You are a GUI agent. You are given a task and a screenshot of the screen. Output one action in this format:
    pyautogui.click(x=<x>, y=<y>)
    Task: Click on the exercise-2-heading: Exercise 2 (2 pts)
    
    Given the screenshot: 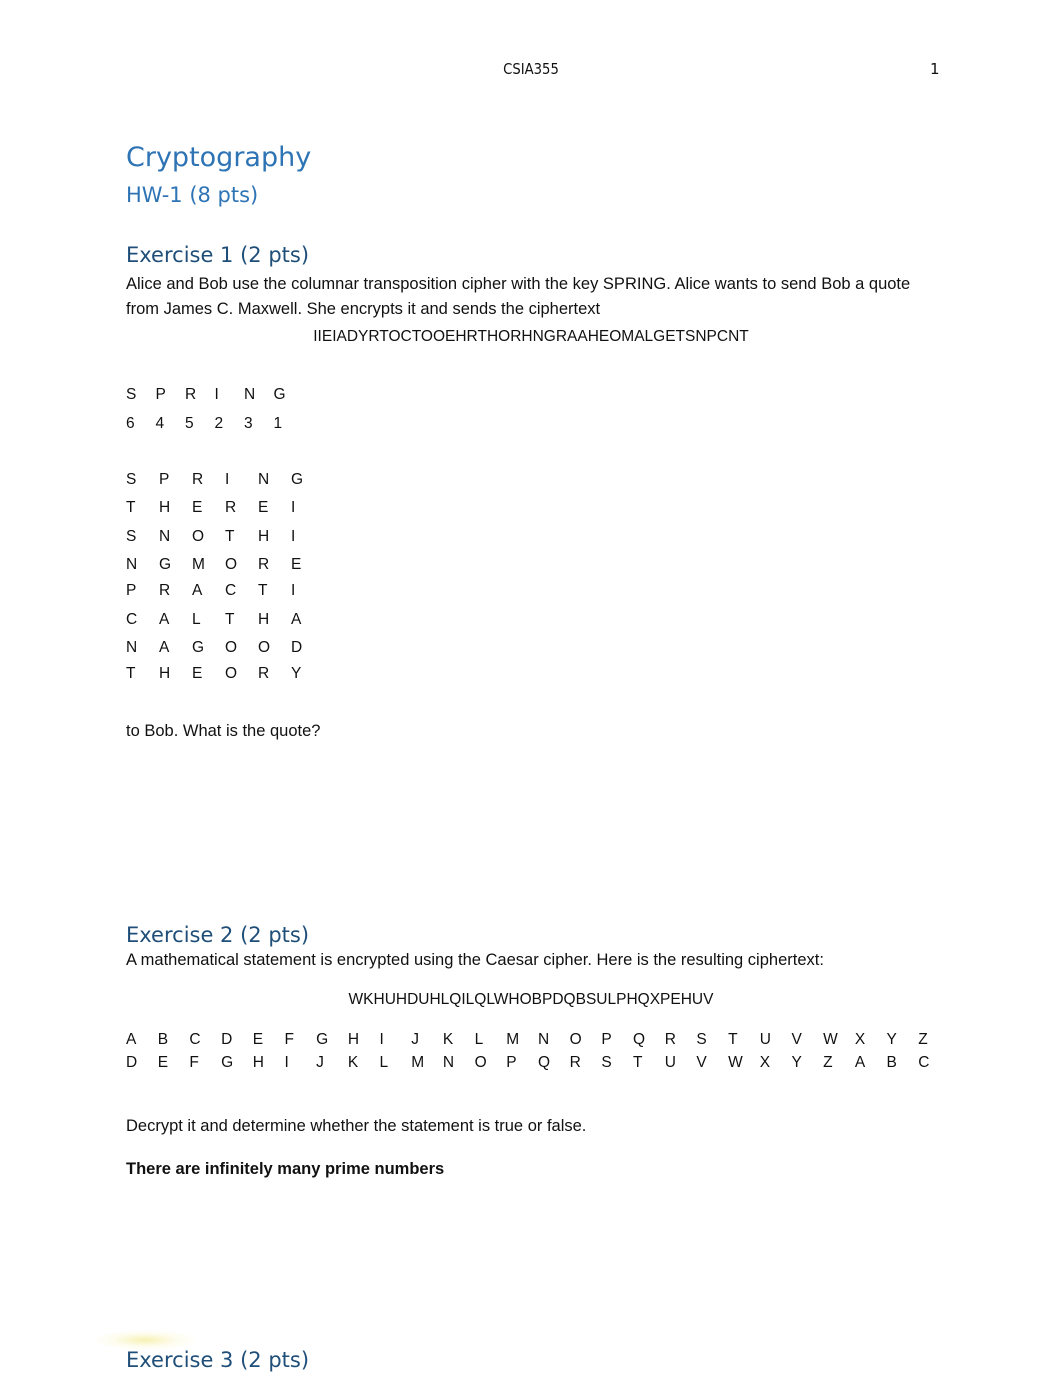 What is the action you would take?
    pyautogui.click(x=218, y=935)
    